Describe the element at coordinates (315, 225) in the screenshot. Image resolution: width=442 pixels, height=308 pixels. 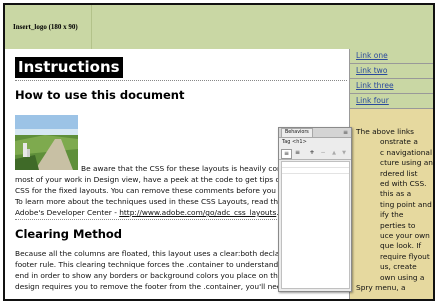
I see `behaviors-list` at that location.